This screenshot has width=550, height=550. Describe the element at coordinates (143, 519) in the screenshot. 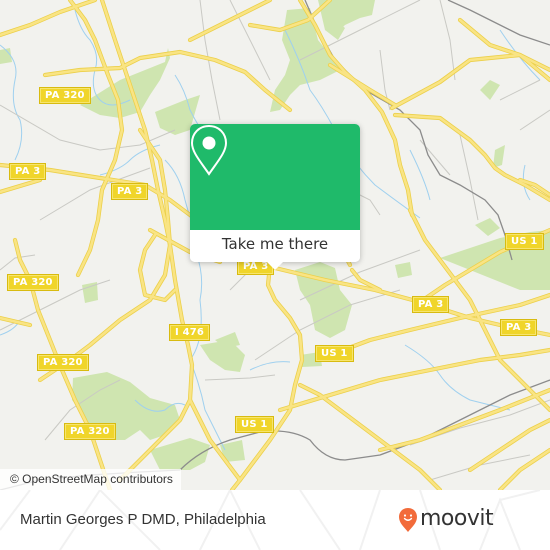

I see `place-title: Martin Georges P DMD, Philadelphia` at that location.